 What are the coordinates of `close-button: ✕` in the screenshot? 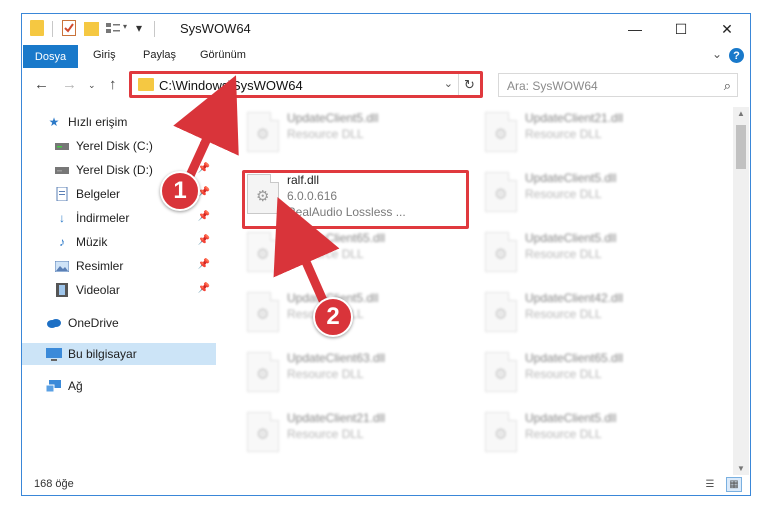 It's located at (727, 29).